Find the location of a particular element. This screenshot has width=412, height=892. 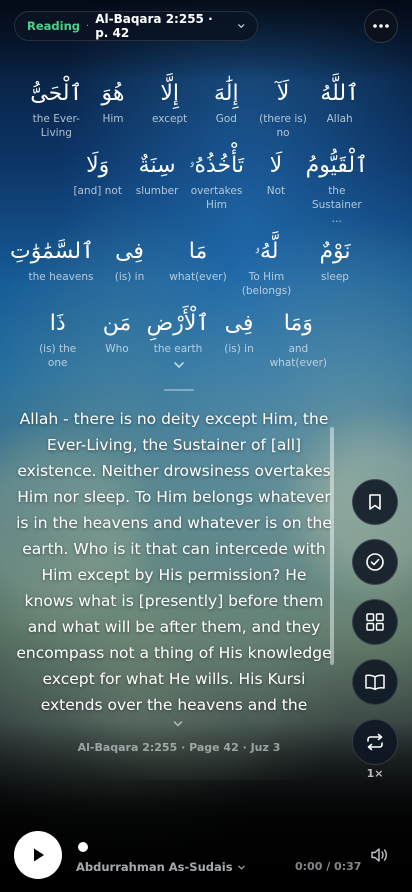

word-gloss: Allah is located at coordinates (339, 119).